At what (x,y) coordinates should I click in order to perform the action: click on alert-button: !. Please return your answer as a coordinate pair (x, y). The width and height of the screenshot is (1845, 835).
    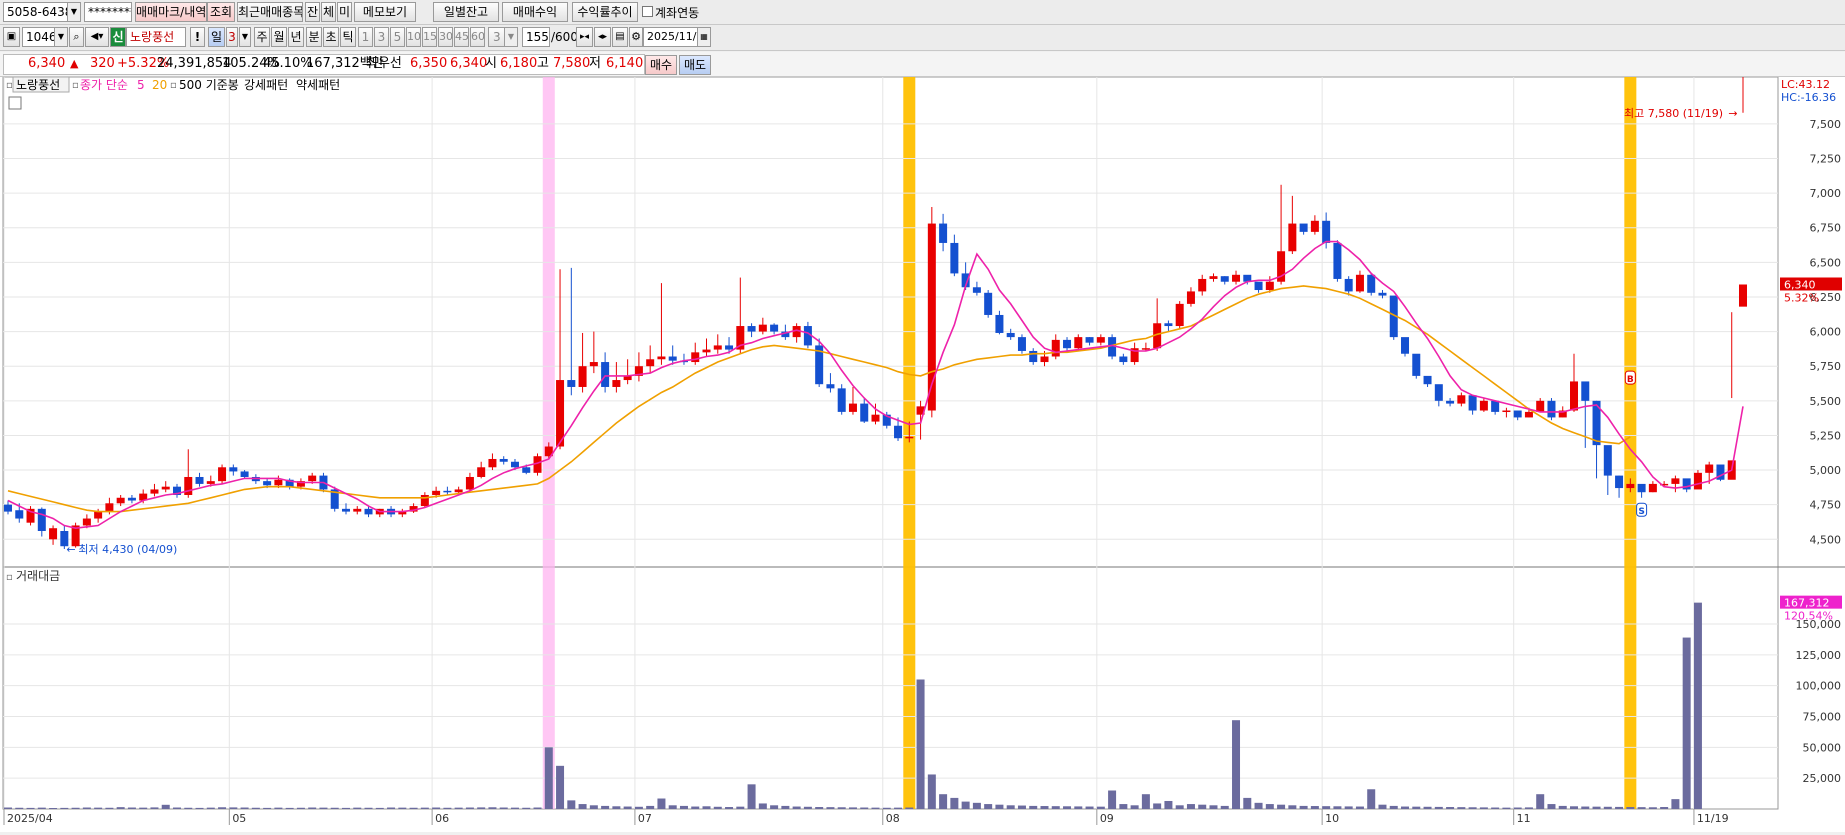
    Looking at the image, I should click on (197, 37).